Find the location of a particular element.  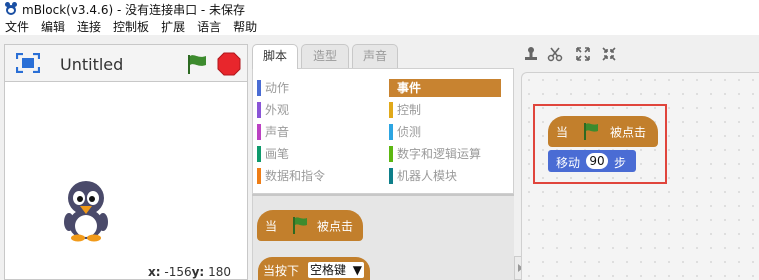

category-sensing: 侦测 is located at coordinates (445, 132).